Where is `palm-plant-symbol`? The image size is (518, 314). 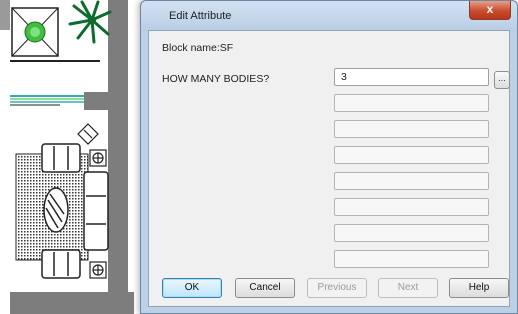 palm-plant-symbol is located at coordinates (90, 22).